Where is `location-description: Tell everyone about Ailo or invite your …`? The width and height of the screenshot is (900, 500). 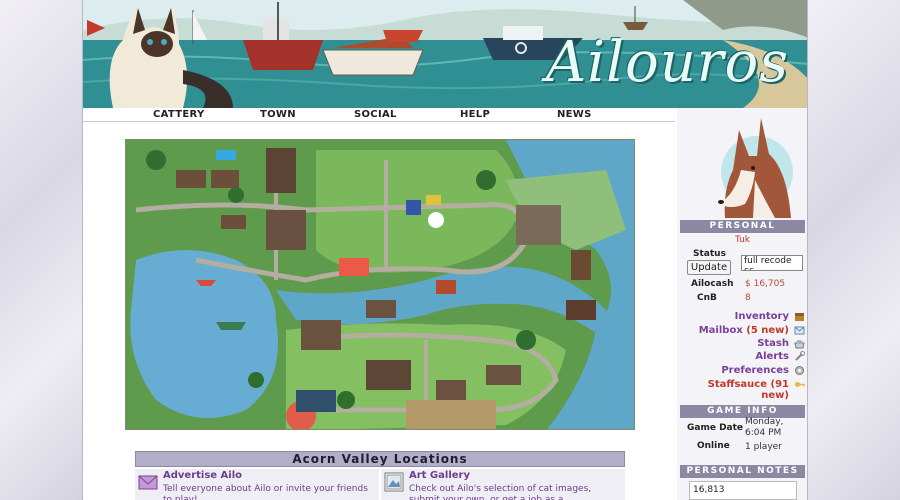 location-description: Tell everyone about Ailo or invite your … is located at coordinates (265, 492).